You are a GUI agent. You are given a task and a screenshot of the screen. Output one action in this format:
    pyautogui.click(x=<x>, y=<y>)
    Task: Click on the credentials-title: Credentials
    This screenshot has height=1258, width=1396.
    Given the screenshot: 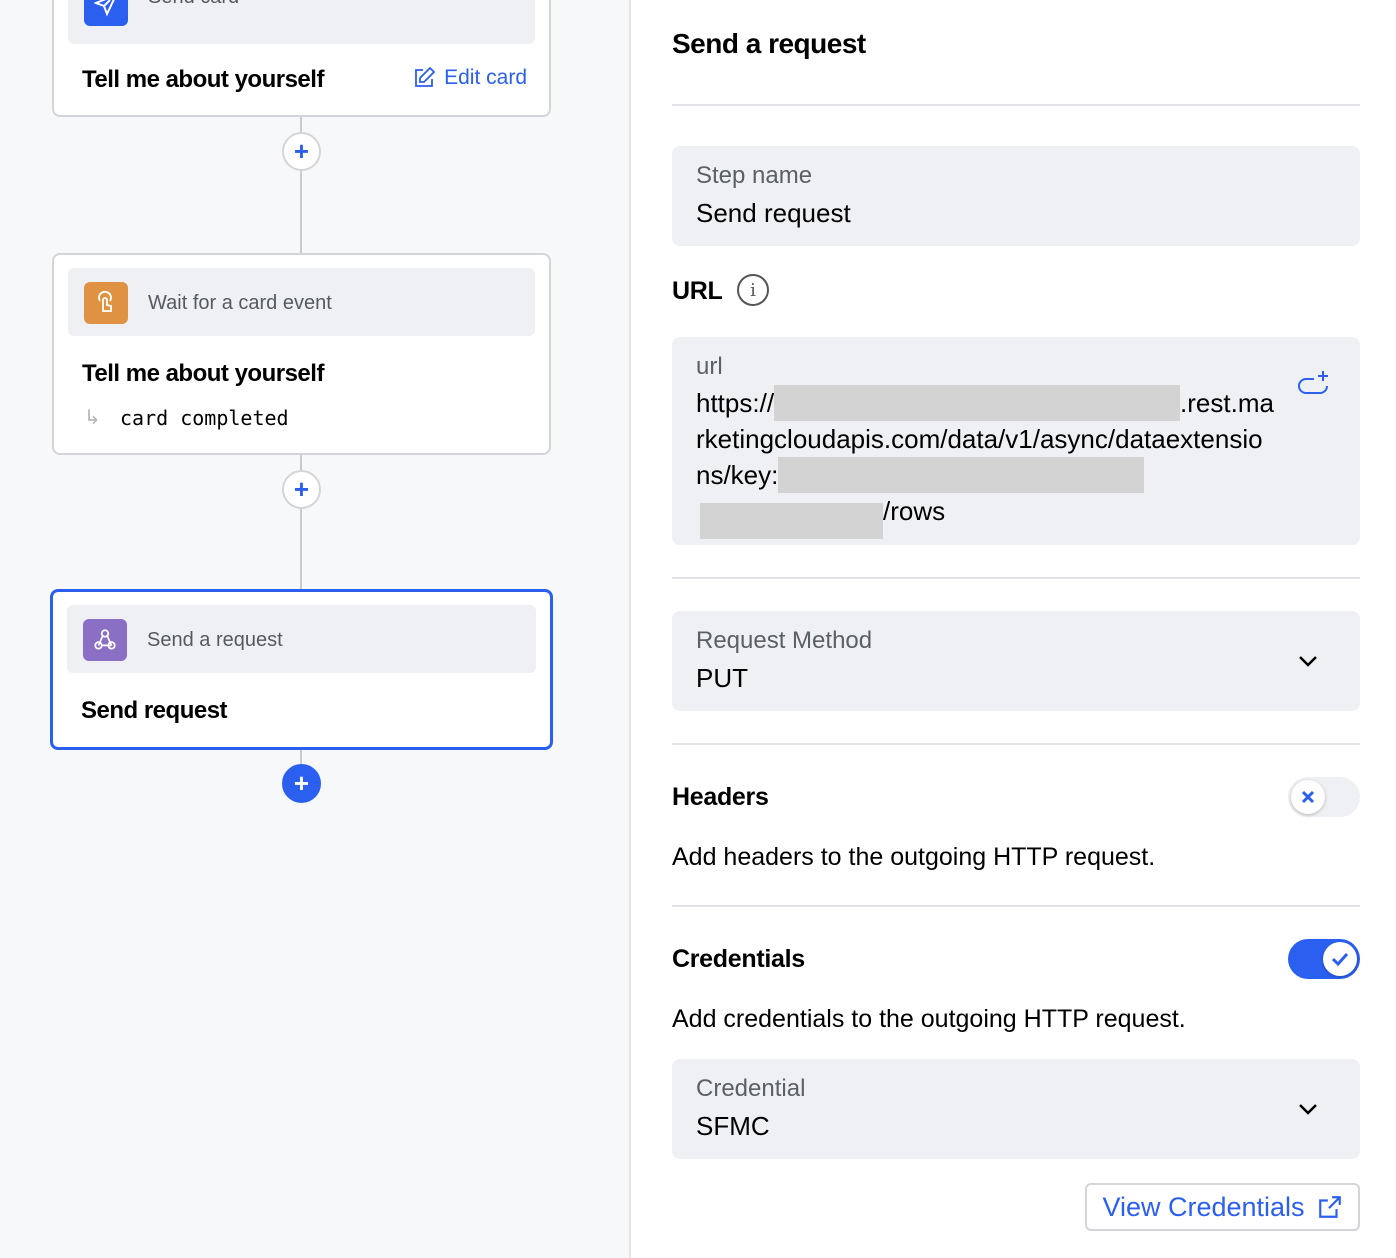 What is the action you would take?
    pyautogui.click(x=738, y=959)
    